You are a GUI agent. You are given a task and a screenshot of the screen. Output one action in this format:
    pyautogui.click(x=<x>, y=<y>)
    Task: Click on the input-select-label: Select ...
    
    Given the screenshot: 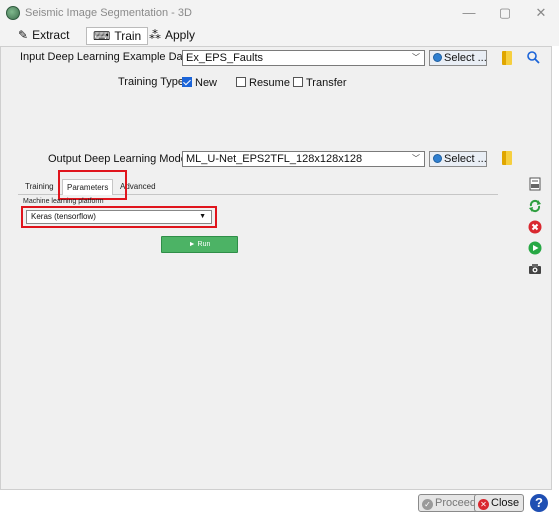 What is the action you would take?
    pyautogui.click(x=465, y=58)
    